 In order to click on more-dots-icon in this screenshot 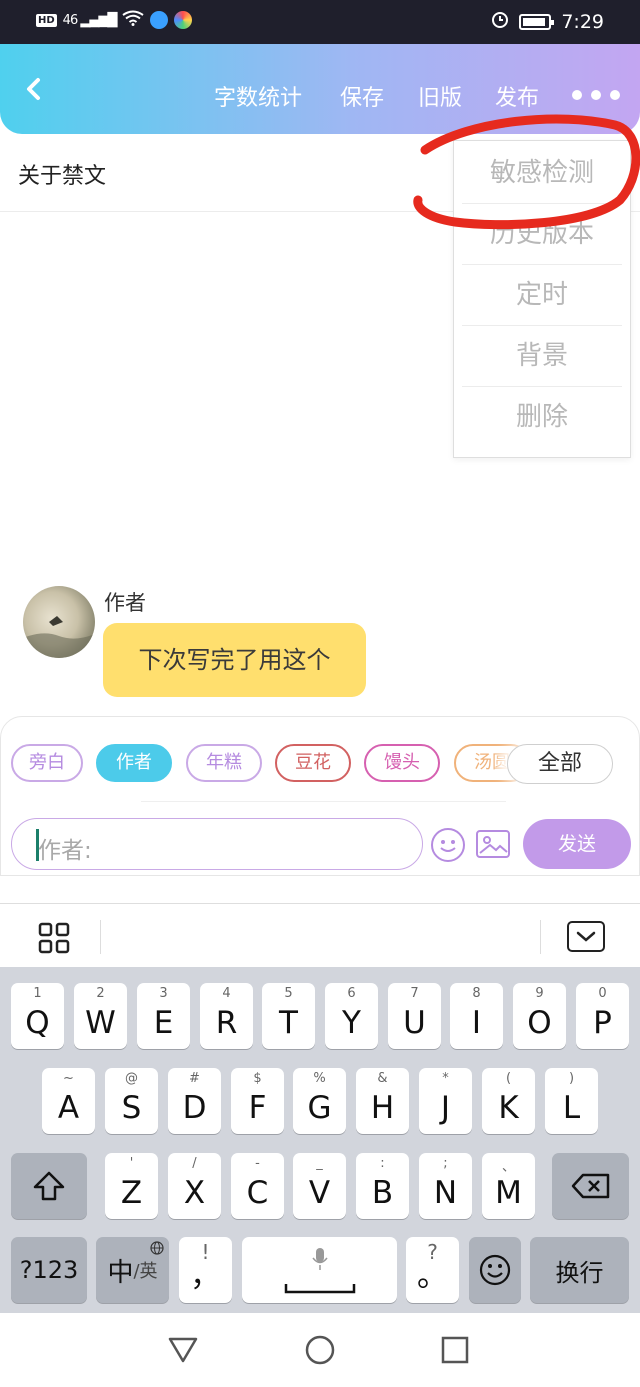, I will do `click(596, 95)`.